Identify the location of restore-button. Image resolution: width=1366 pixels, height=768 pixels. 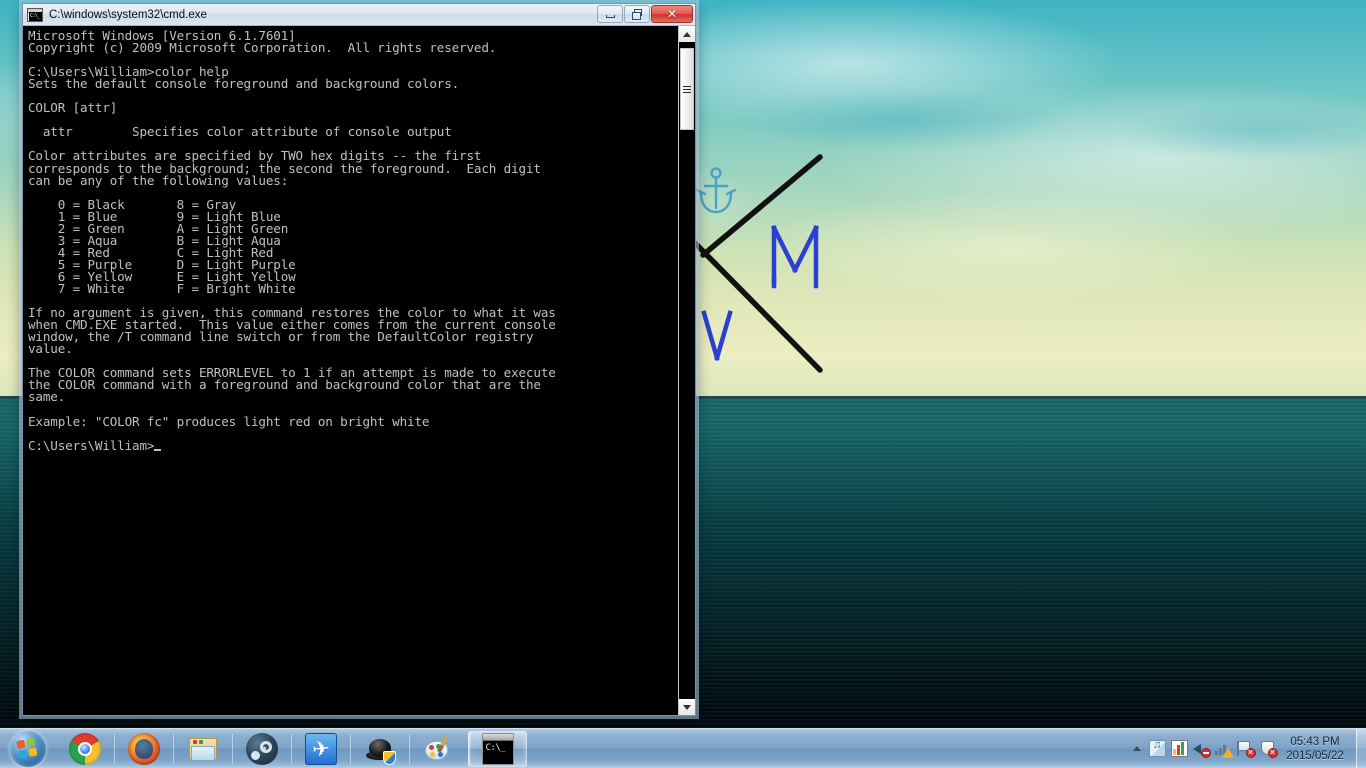
(637, 14).